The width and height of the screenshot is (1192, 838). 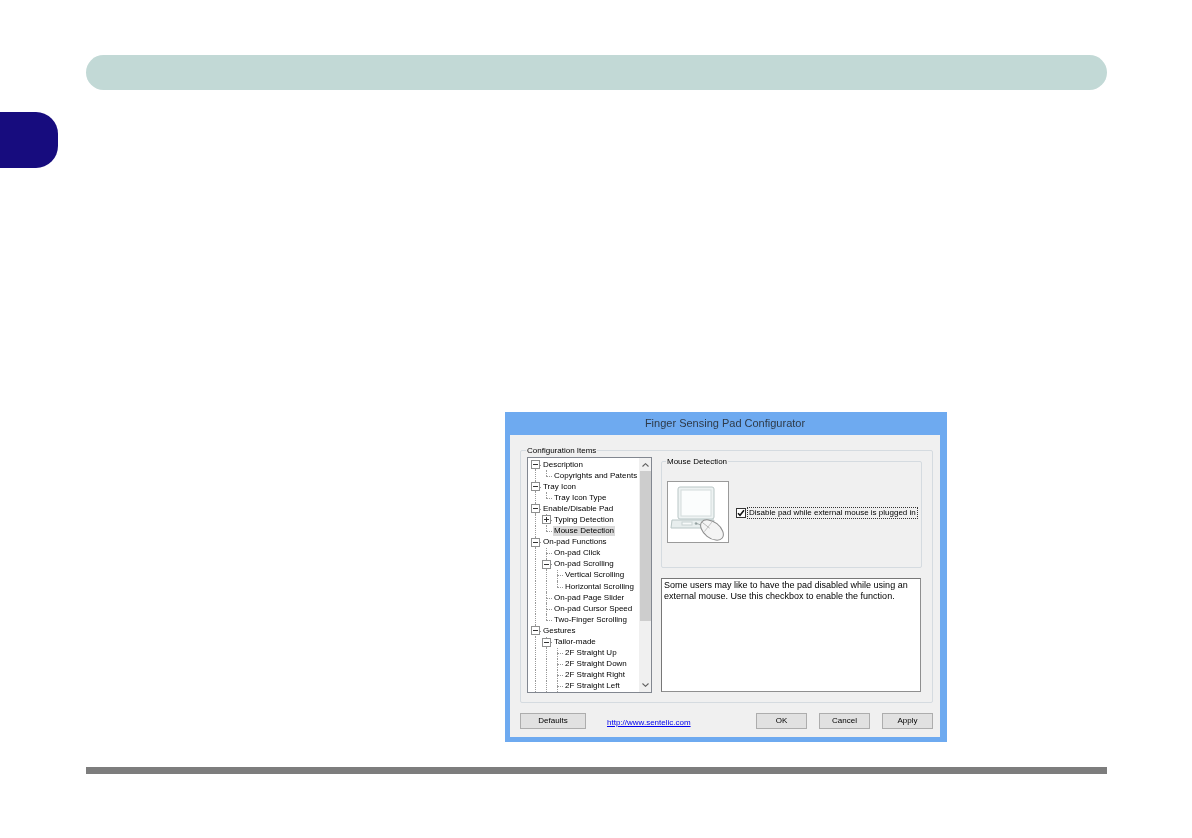 I want to click on window-title: Finger Sensing Pad Configurator, so click(x=725, y=423).